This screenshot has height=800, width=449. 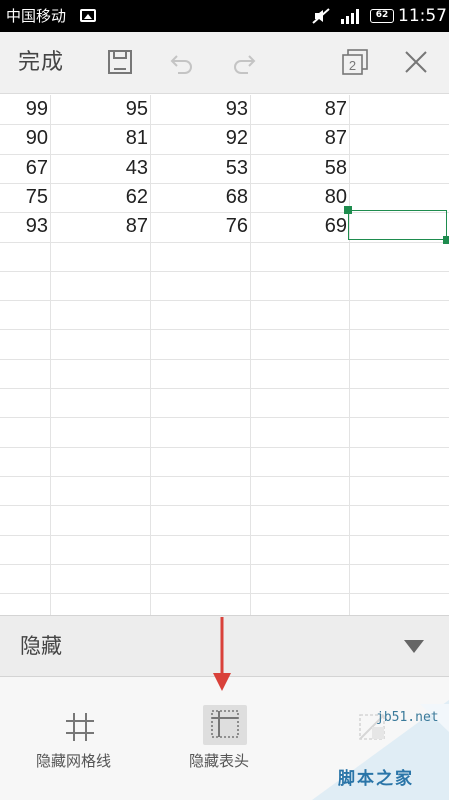 What do you see at coordinates (225, 724) in the screenshot?
I see `hide-header-icon` at bounding box center [225, 724].